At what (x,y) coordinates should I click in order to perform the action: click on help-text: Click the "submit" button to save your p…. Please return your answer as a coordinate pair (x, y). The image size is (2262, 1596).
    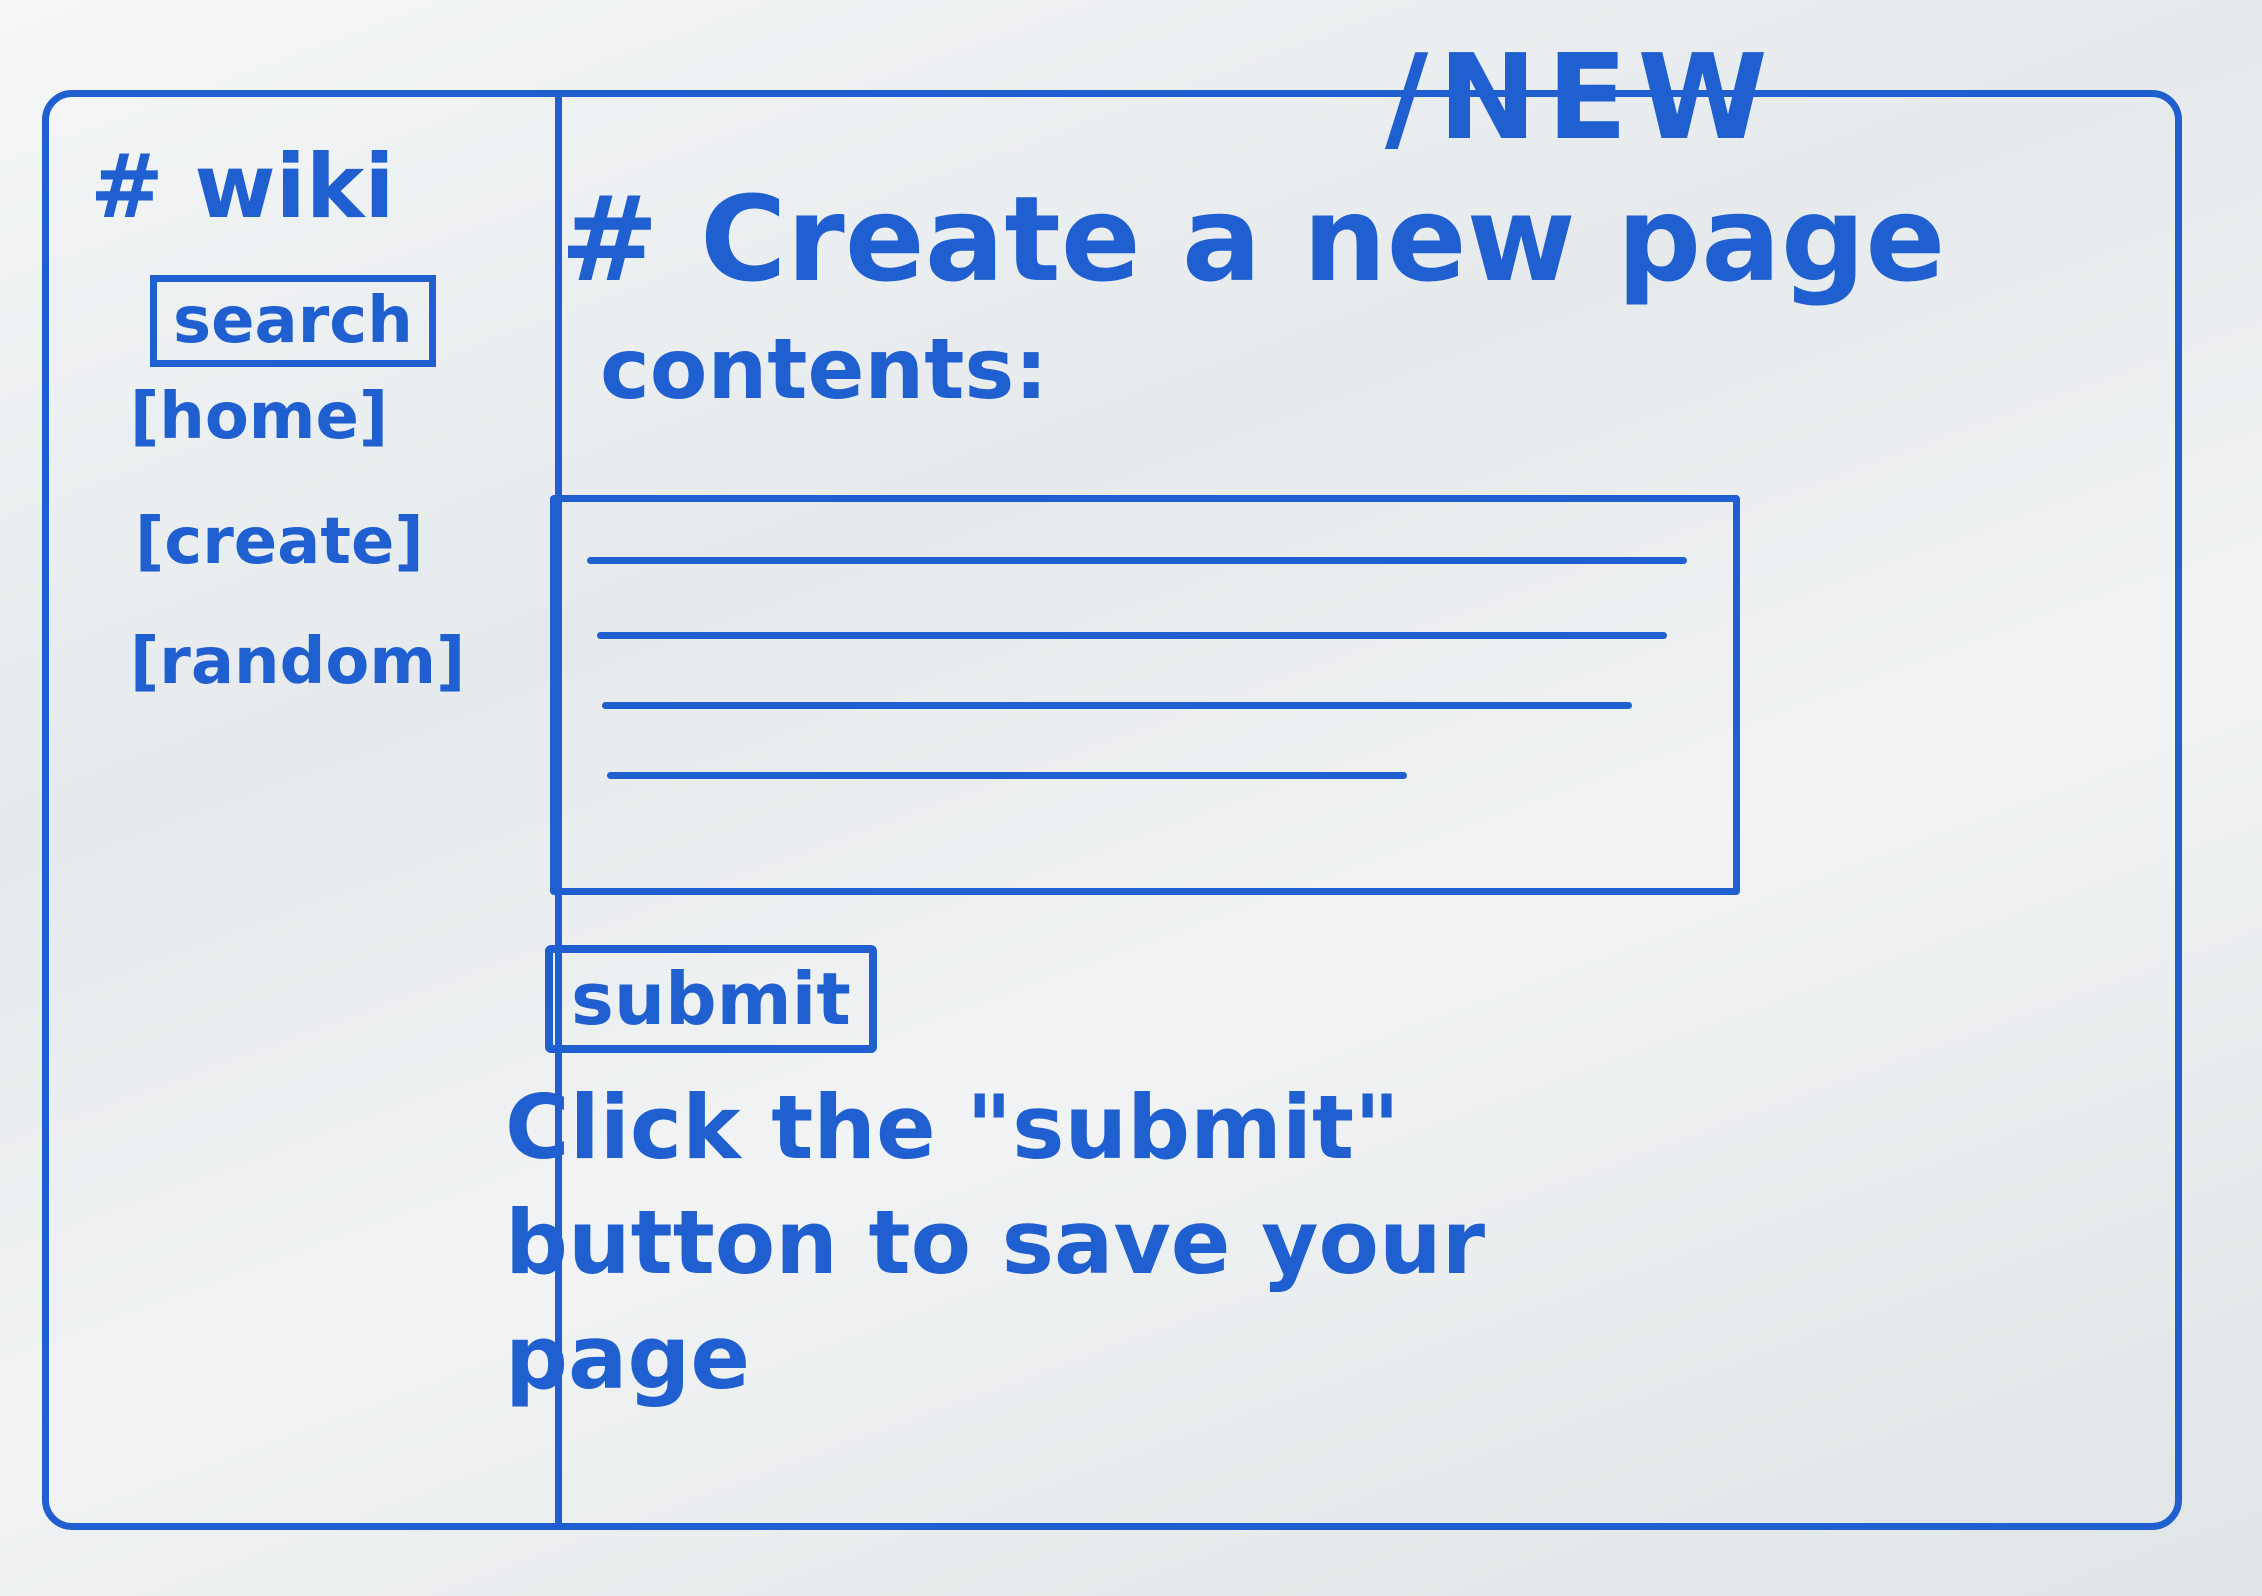
    Looking at the image, I should click on (1255, 1242).